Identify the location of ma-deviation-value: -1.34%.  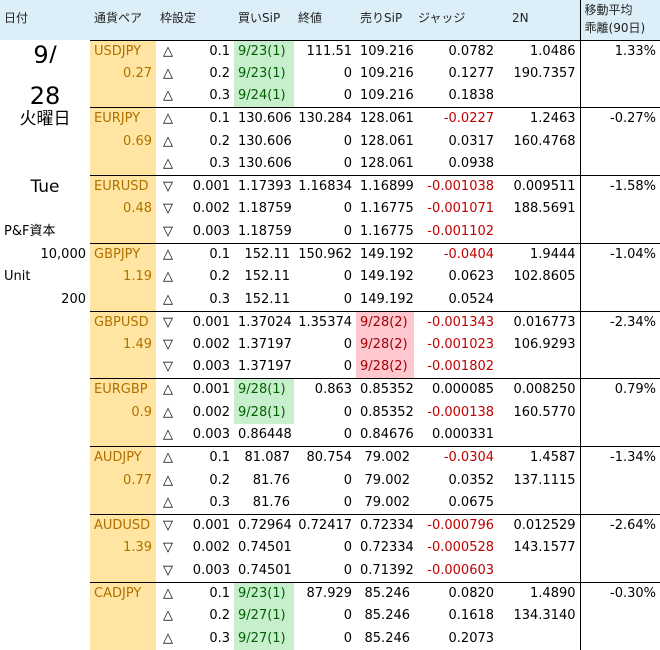
(619, 458).